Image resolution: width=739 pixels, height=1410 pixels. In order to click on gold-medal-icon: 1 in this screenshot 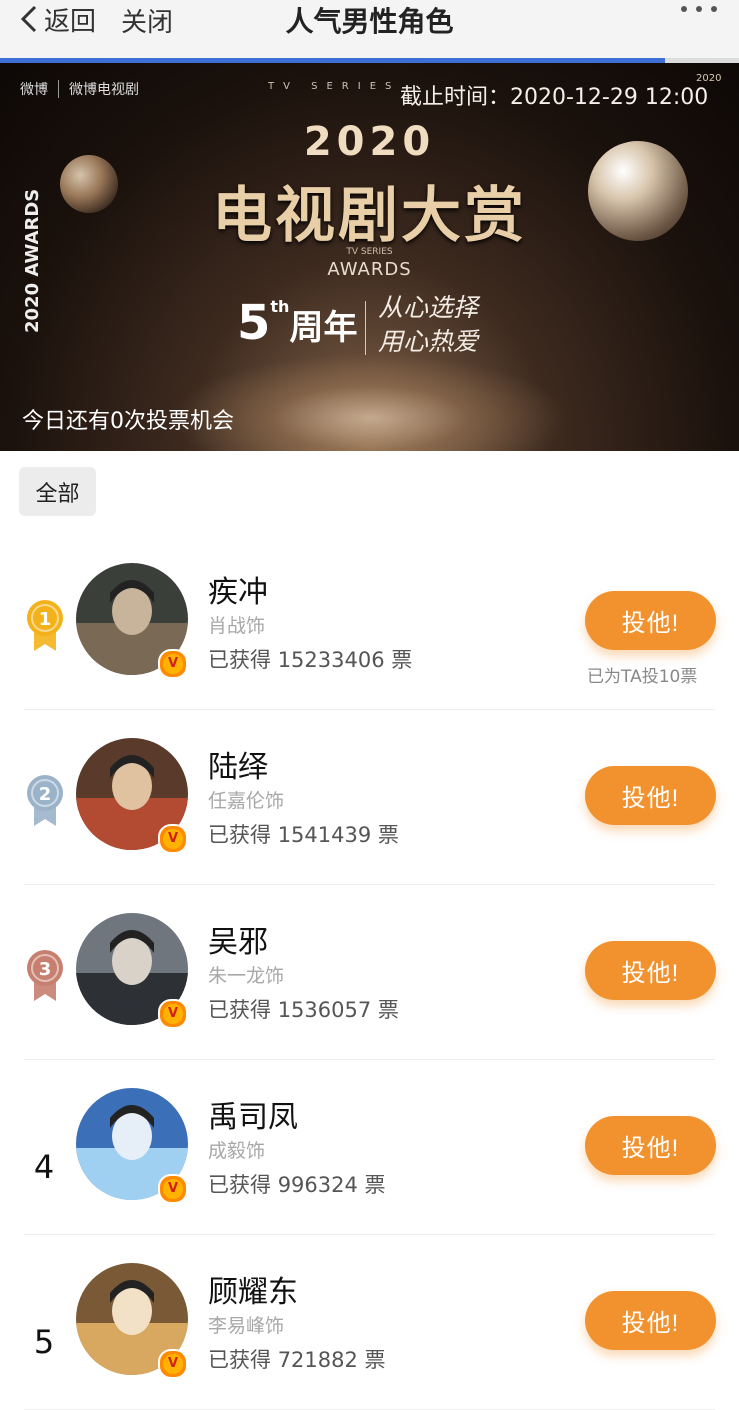, I will do `click(45, 625)`.